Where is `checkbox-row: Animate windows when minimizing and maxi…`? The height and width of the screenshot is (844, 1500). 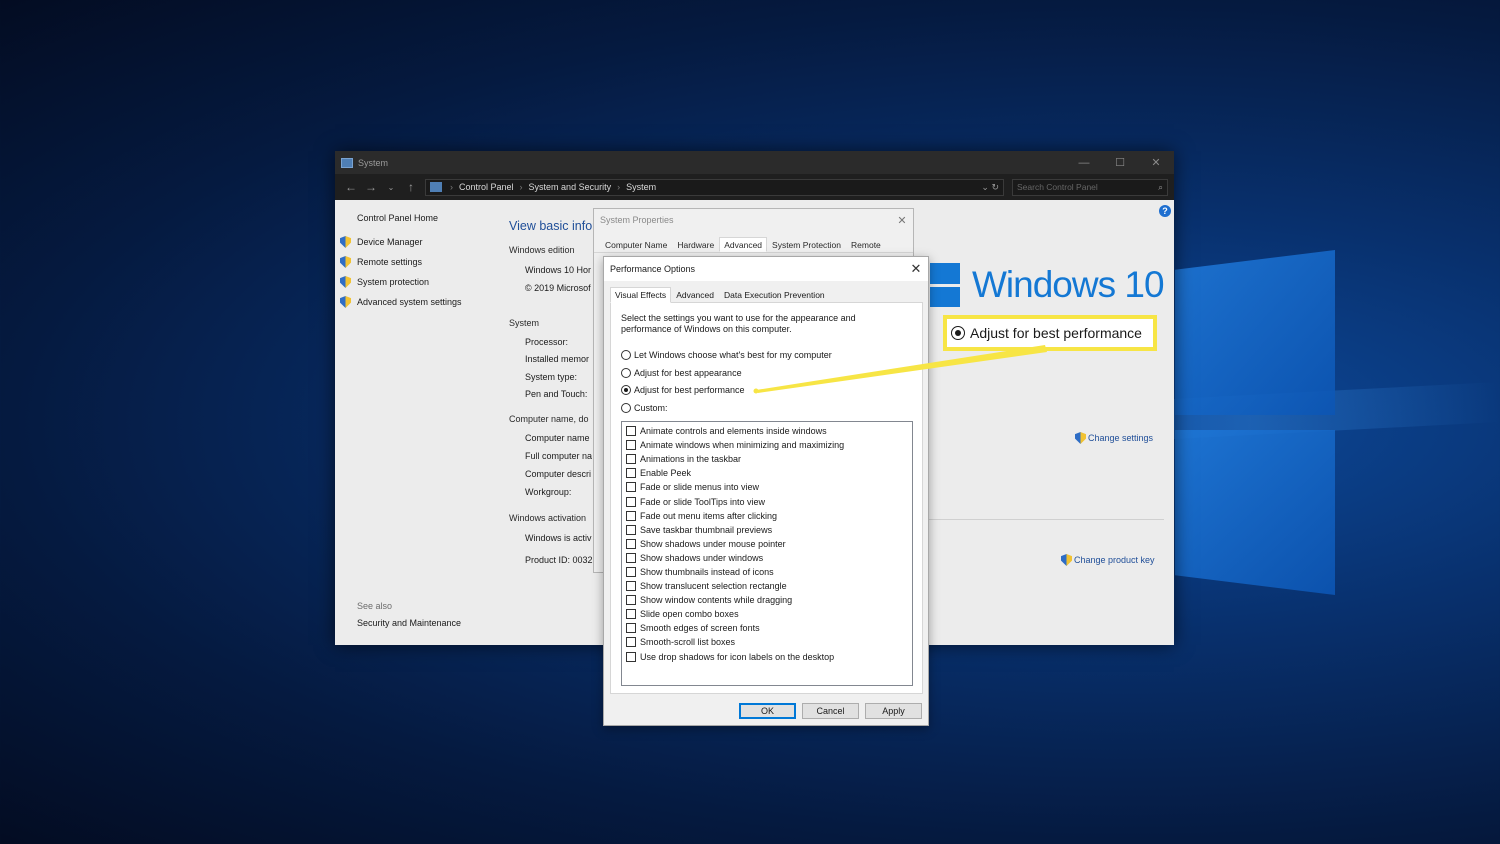
checkbox-row: Animate windows when minimizing and maxi… is located at coordinates (767, 445).